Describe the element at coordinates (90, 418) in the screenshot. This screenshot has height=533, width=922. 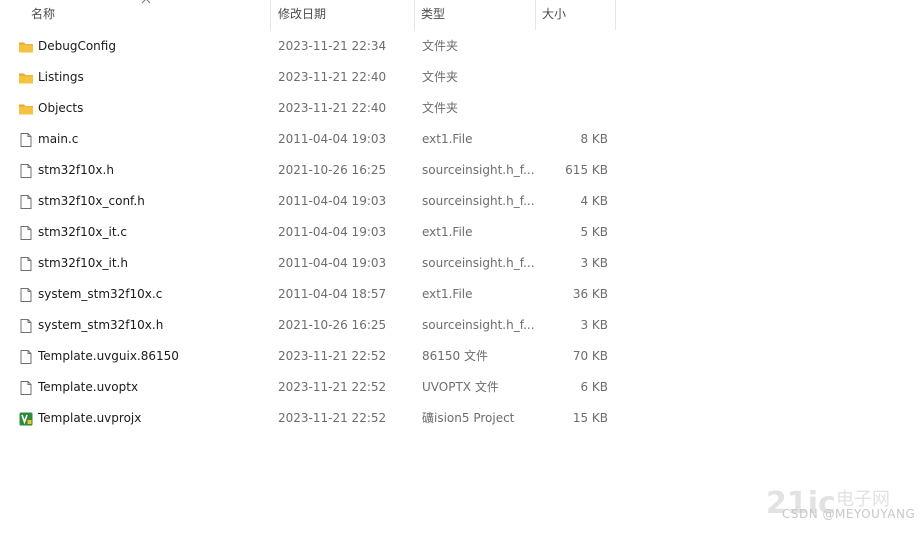
I see `file-name: Template.uvprojx` at that location.